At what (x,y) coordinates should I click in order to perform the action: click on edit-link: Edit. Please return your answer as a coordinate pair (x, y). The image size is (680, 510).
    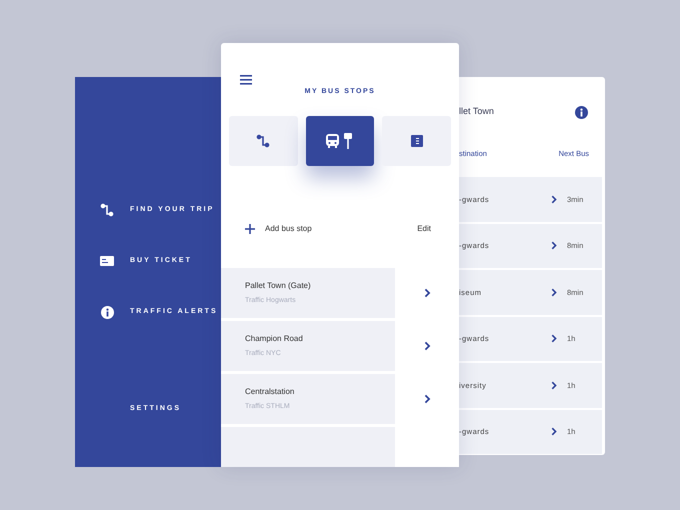
    Looking at the image, I should click on (424, 228).